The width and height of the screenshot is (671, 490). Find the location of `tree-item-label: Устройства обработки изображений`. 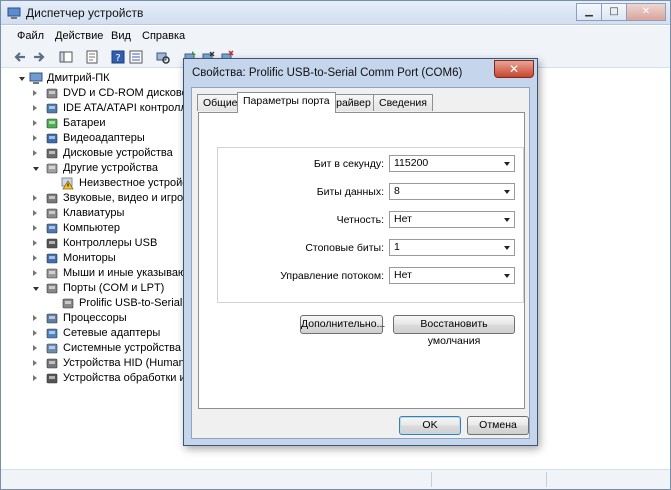

tree-item-label: Устройства обработки изображений is located at coordinates (124, 378).